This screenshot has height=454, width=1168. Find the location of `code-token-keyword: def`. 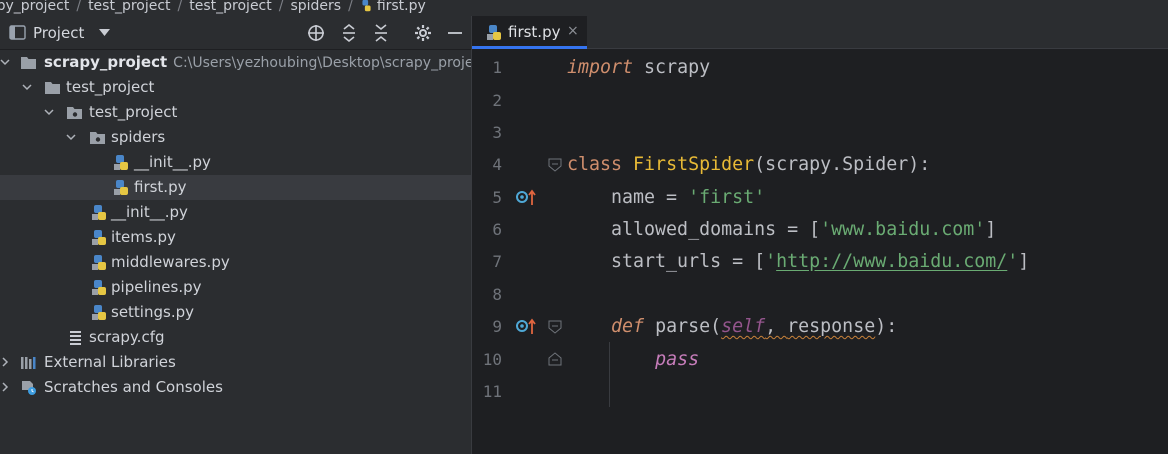

code-token-keyword: def is located at coordinates (628, 326).